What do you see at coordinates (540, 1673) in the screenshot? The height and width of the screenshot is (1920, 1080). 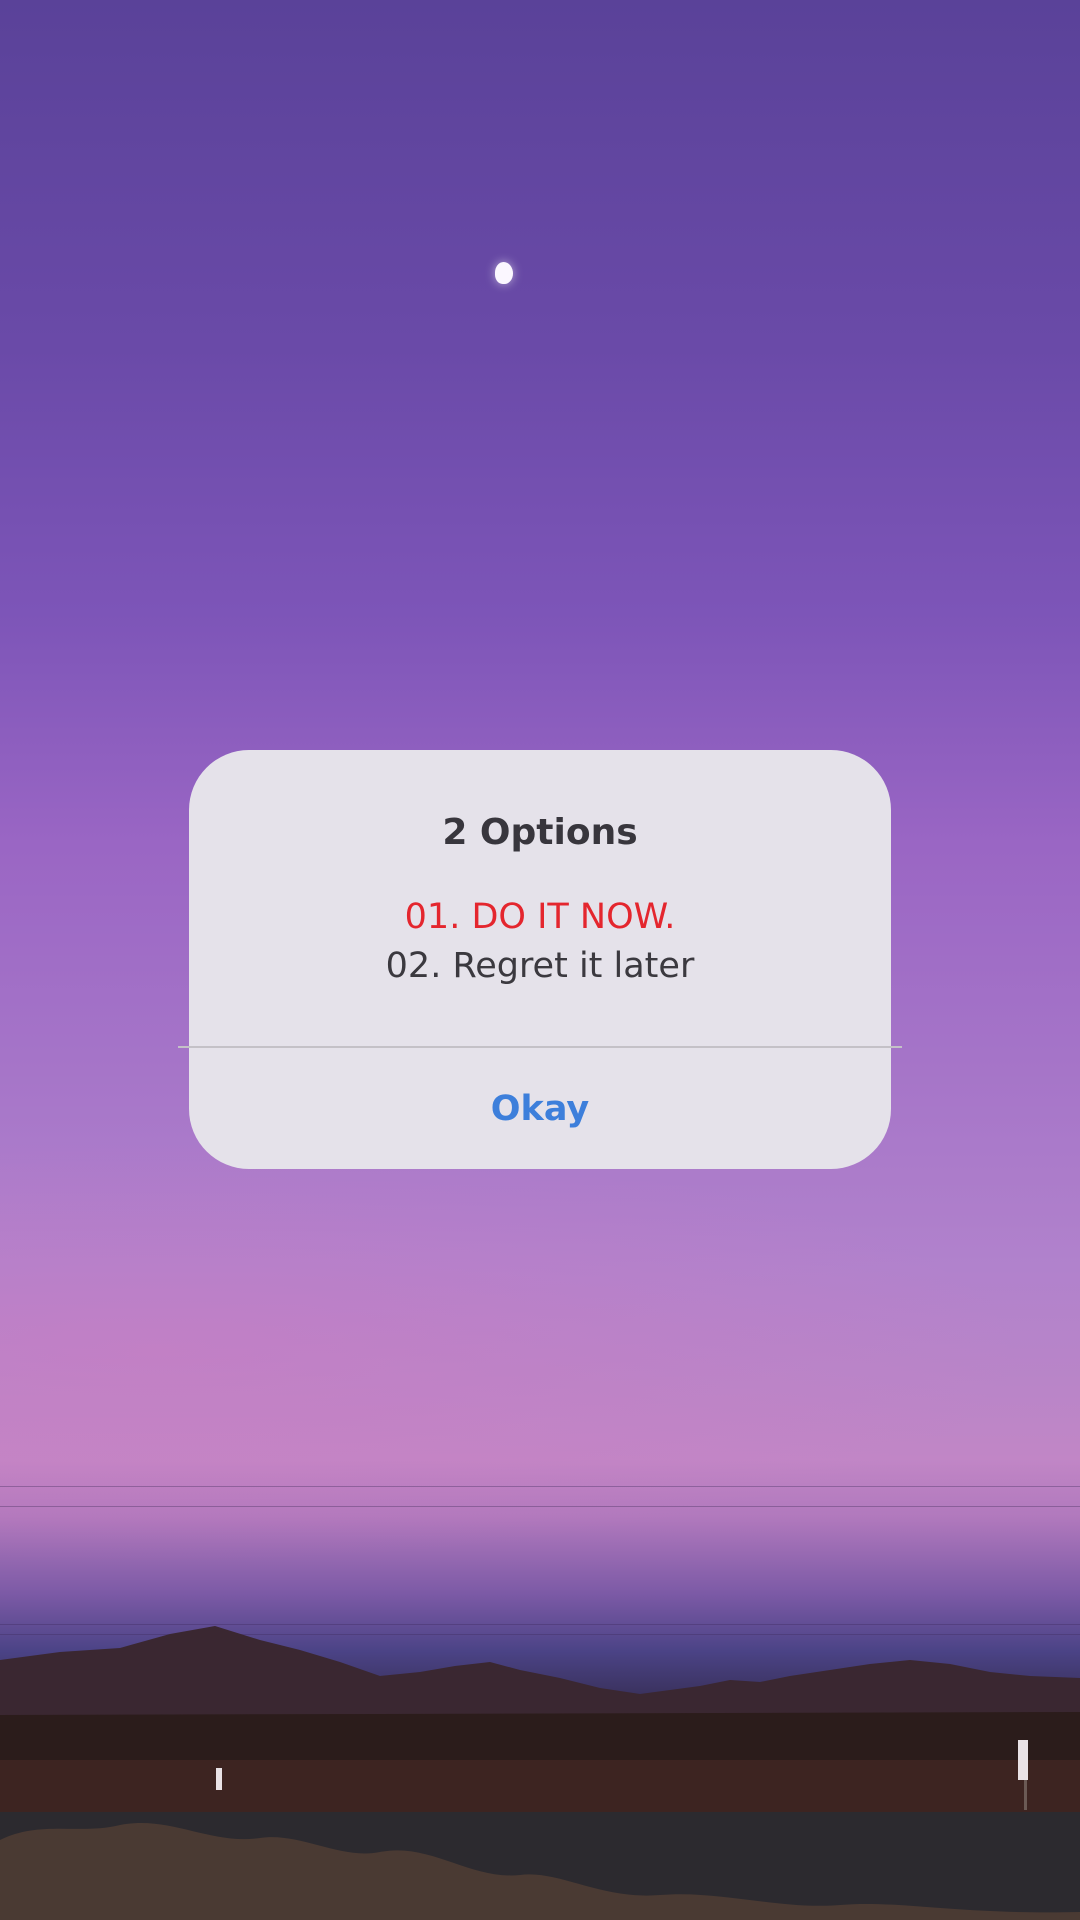 I see `mountain-range` at bounding box center [540, 1673].